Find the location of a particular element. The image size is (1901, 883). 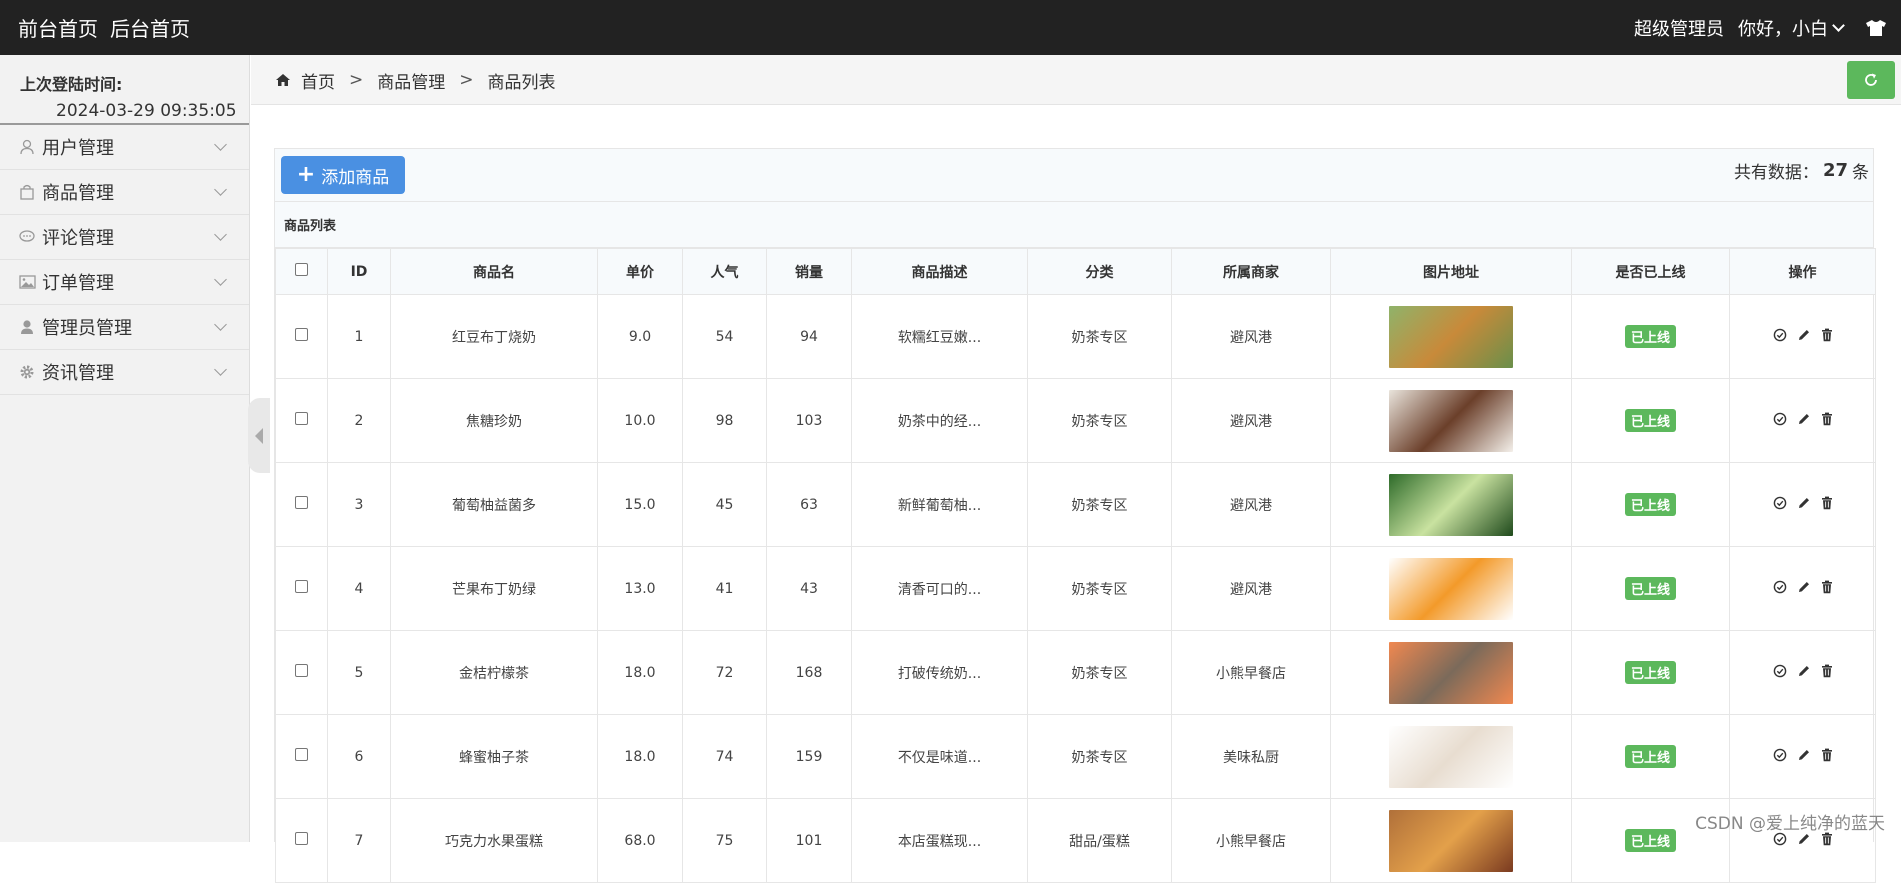

sidebar-collapse-toggle is located at coordinates (259, 435).